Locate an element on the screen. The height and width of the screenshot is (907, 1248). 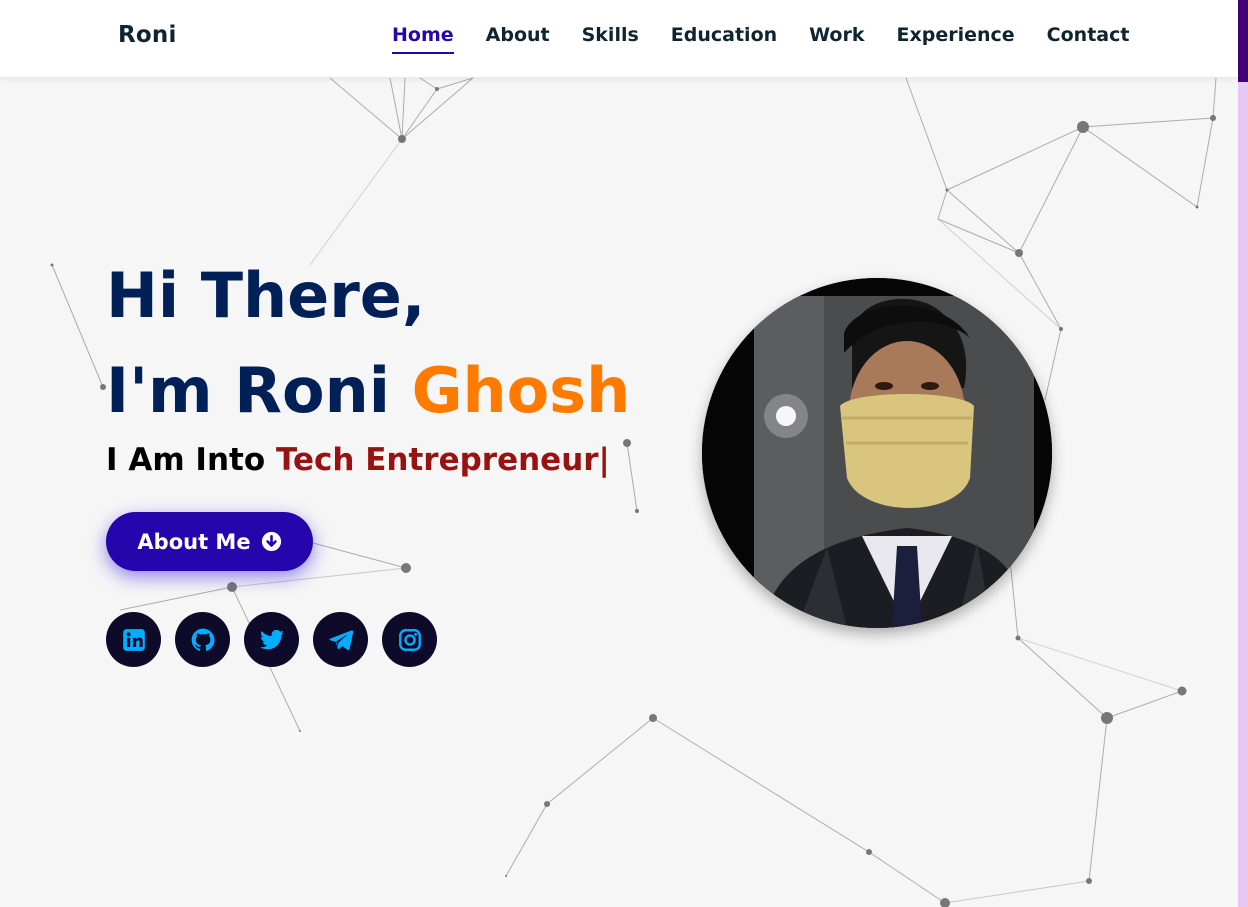
linkedin-link is located at coordinates (133, 639).